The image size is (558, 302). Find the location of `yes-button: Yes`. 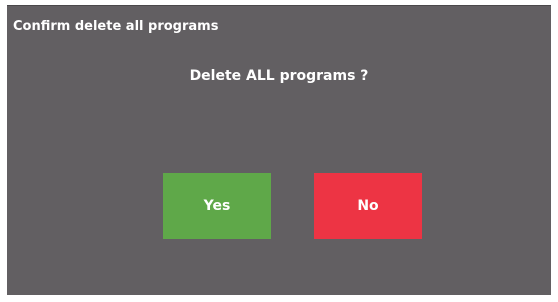

yes-button: Yes is located at coordinates (217, 206).